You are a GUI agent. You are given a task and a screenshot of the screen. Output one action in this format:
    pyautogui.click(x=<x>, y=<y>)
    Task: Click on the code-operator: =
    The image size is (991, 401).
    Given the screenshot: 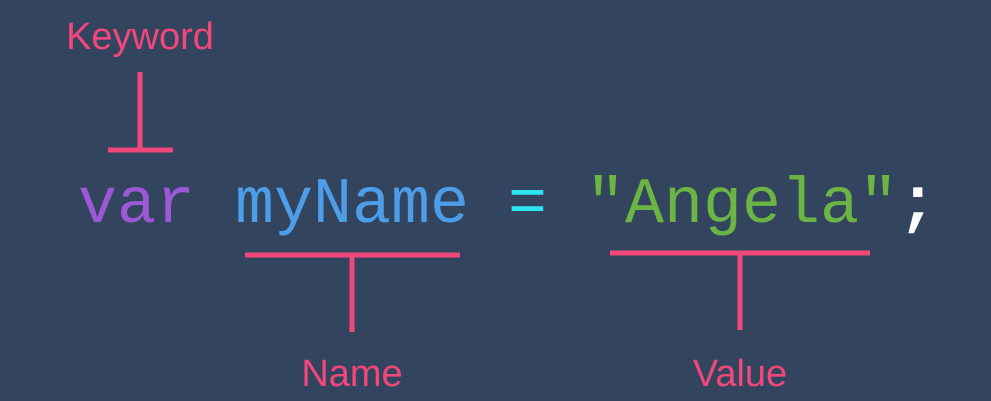 What is the action you would take?
    pyautogui.click(x=527, y=205)
    